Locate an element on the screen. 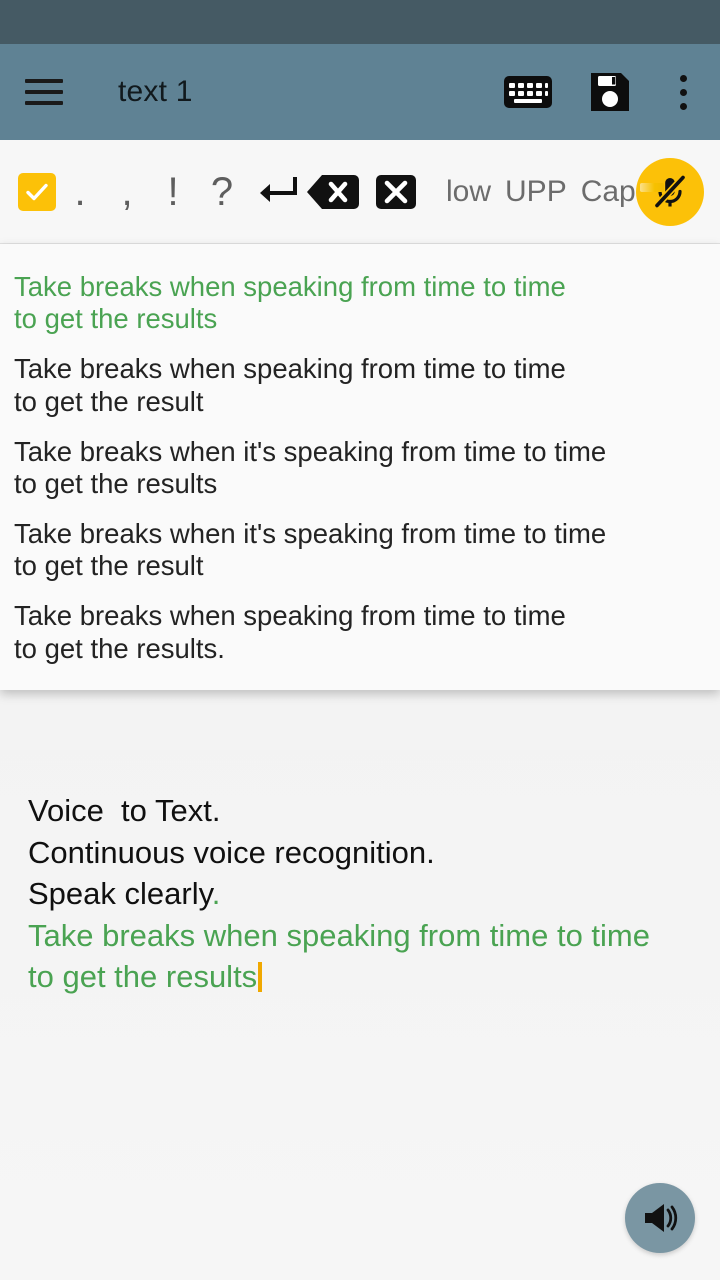 The width and height of the screenshot is (720, 1280). editor-line-text: Speak clearly is located at coordinates (120, 893).